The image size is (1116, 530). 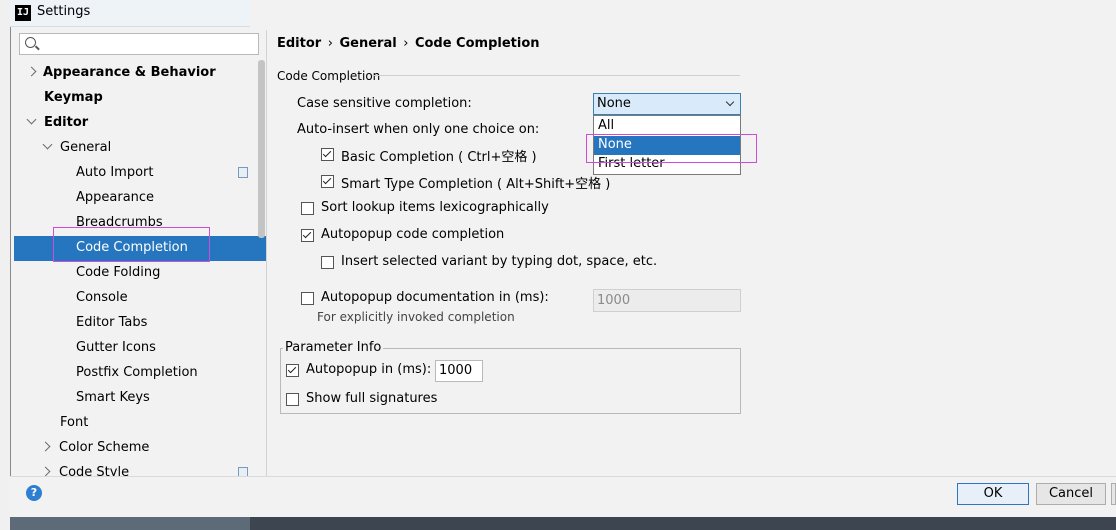 What do you see at coordinates (667, 104) in the screenshot?
I see `case-sensitive-dropdown: None` at bounding box center [667, 104].